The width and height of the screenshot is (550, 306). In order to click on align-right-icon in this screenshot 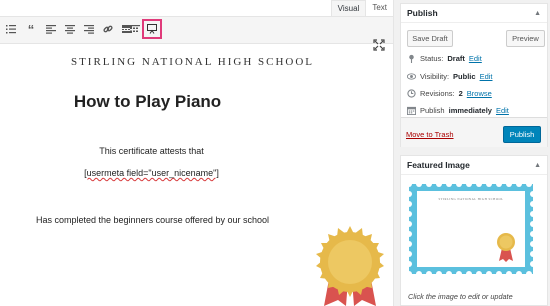, I will do `click(89, 29)`.